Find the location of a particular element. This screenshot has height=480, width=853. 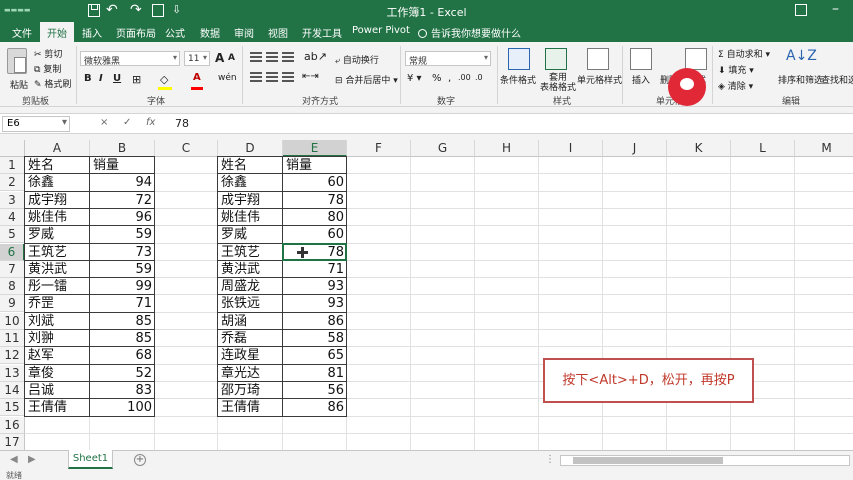

align-center-icon is located at coordinates (272, 77).